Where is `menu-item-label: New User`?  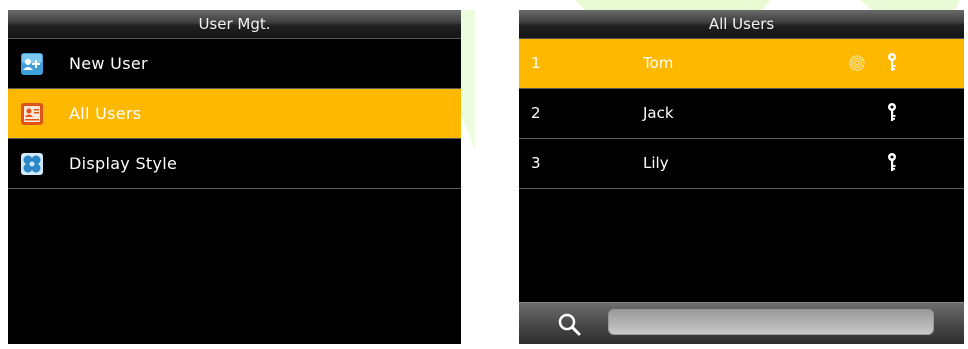 menu-item-label: New User is located at coordinates (108, 63).